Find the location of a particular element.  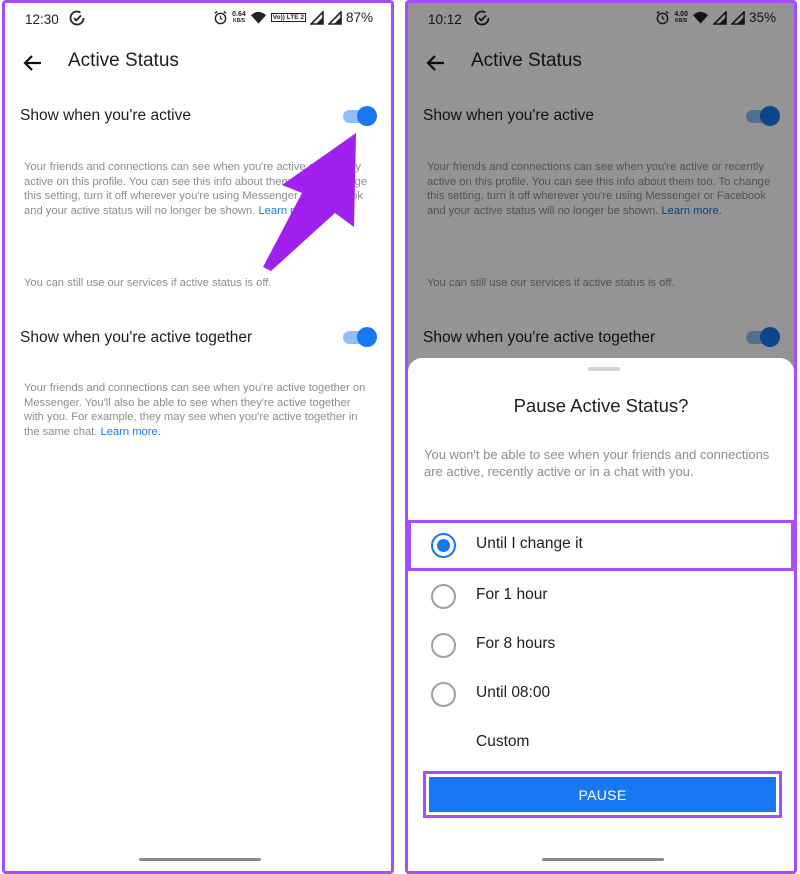

option-for-8-hours: For 8 hours is located at coordinates (601, 644).